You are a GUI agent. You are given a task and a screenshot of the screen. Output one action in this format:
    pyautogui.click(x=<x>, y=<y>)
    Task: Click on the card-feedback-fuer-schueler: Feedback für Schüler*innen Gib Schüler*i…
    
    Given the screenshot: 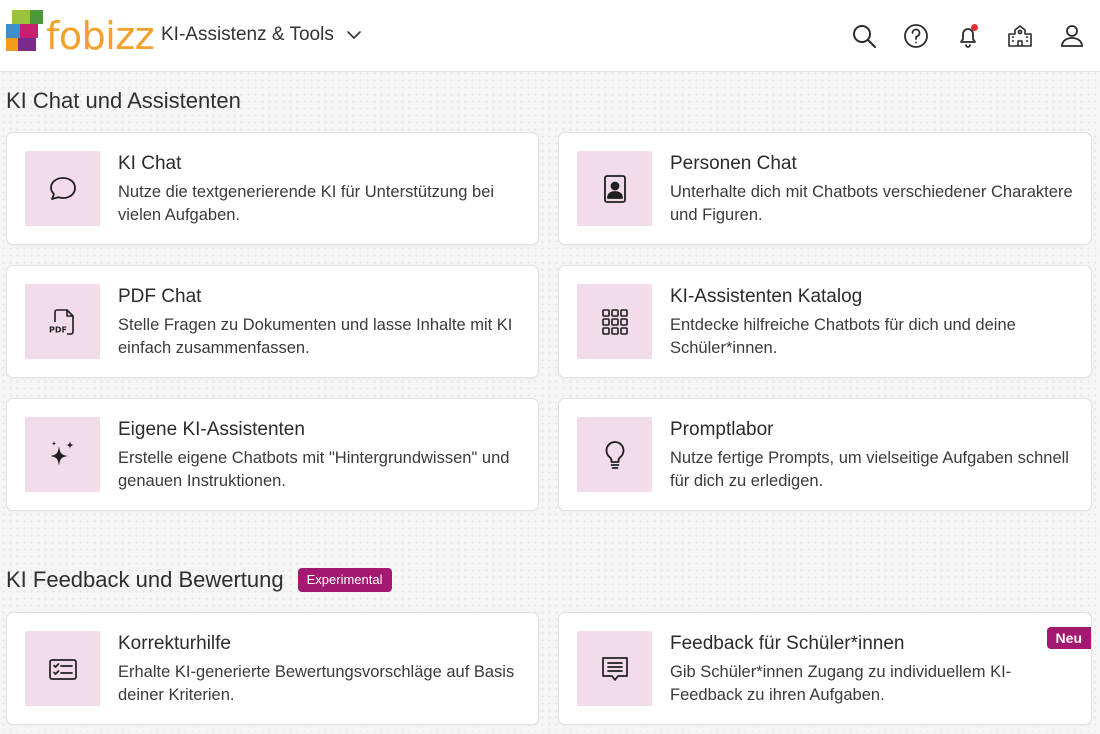 What is the action you would take?
    pyautogui.click(x=825, y=668)
    